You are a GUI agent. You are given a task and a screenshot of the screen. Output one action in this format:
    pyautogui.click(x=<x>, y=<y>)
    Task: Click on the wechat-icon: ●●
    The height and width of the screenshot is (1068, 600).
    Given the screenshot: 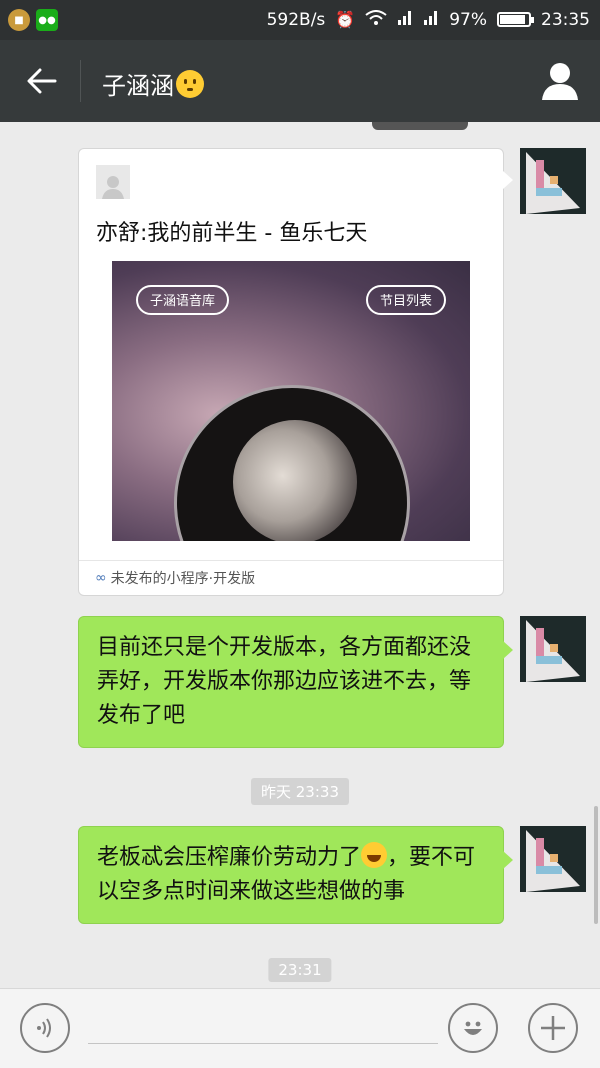 What is the action you would take?
    pyautogui.click(x=47, y=20)
    